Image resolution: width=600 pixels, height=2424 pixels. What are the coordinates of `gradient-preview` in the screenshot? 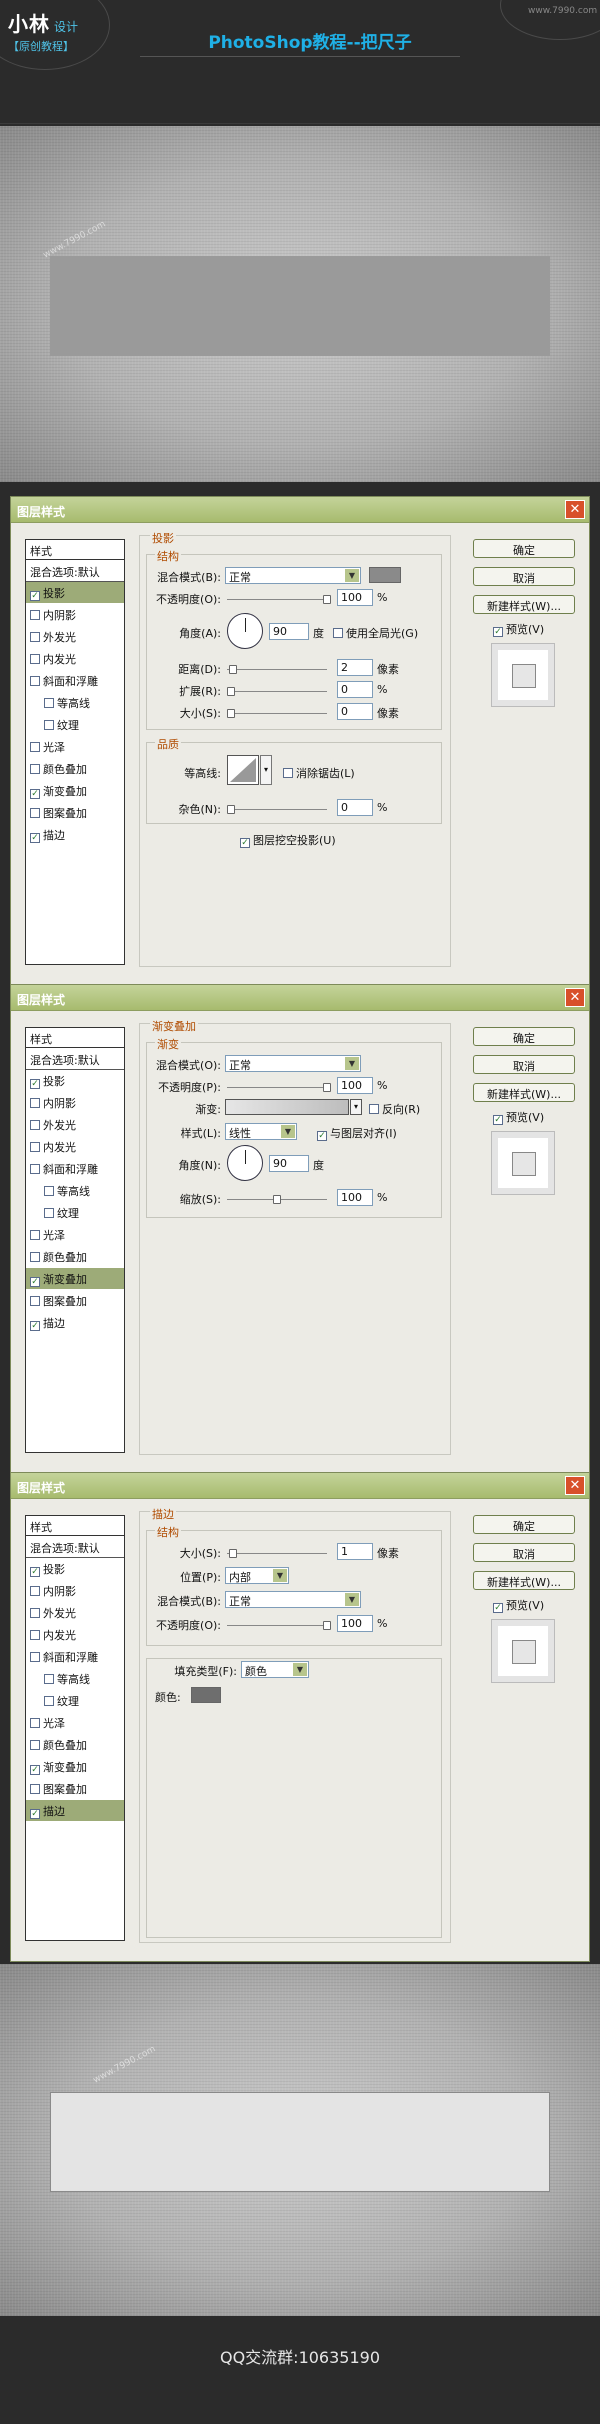 It's located at (287, 1107).